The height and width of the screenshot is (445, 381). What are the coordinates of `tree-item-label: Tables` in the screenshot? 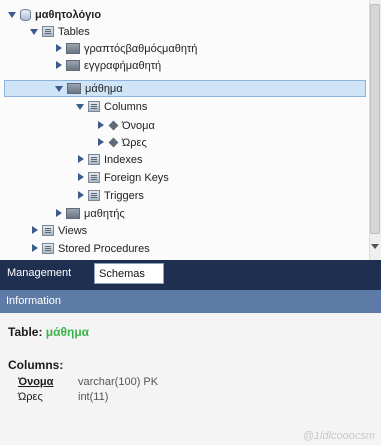 It's located at (74, 31).